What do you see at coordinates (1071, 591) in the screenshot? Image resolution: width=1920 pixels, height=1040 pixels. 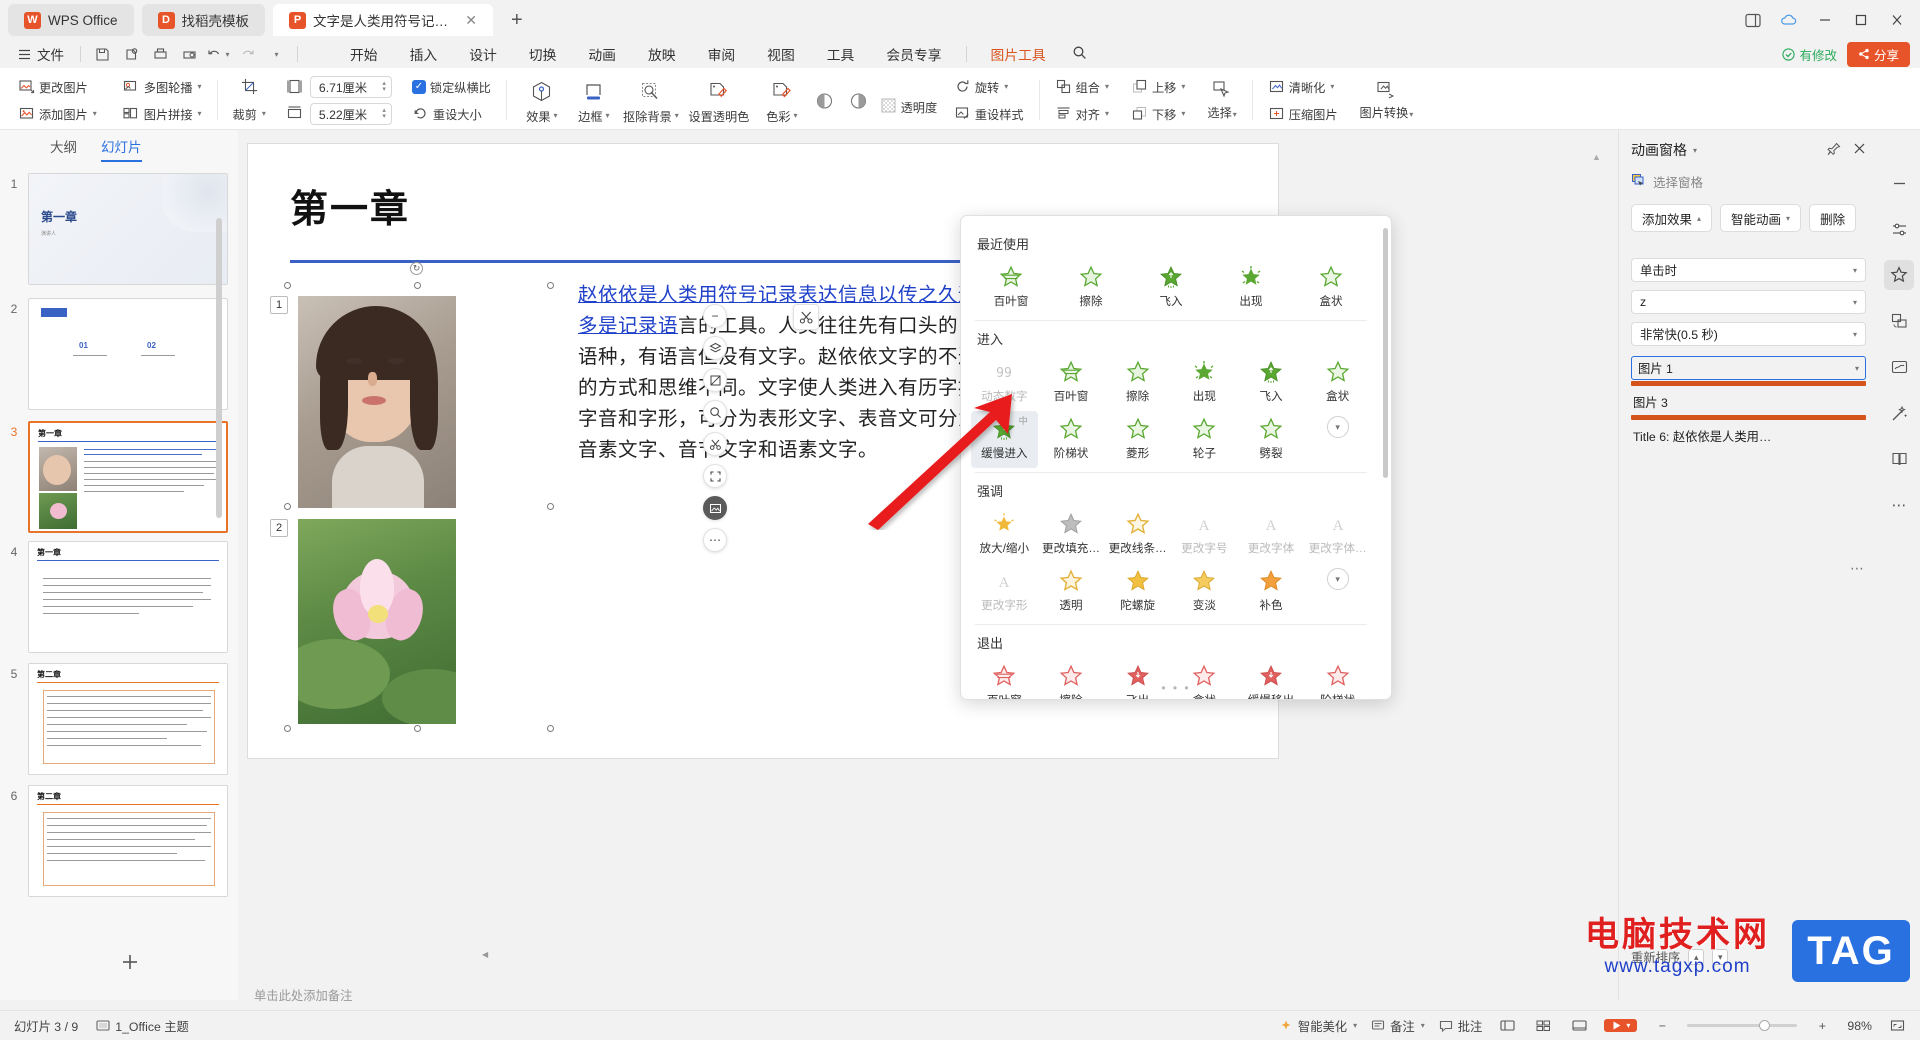 I see `anim-item-emphasis-7: 透明` at bounding box center [1071, 591].